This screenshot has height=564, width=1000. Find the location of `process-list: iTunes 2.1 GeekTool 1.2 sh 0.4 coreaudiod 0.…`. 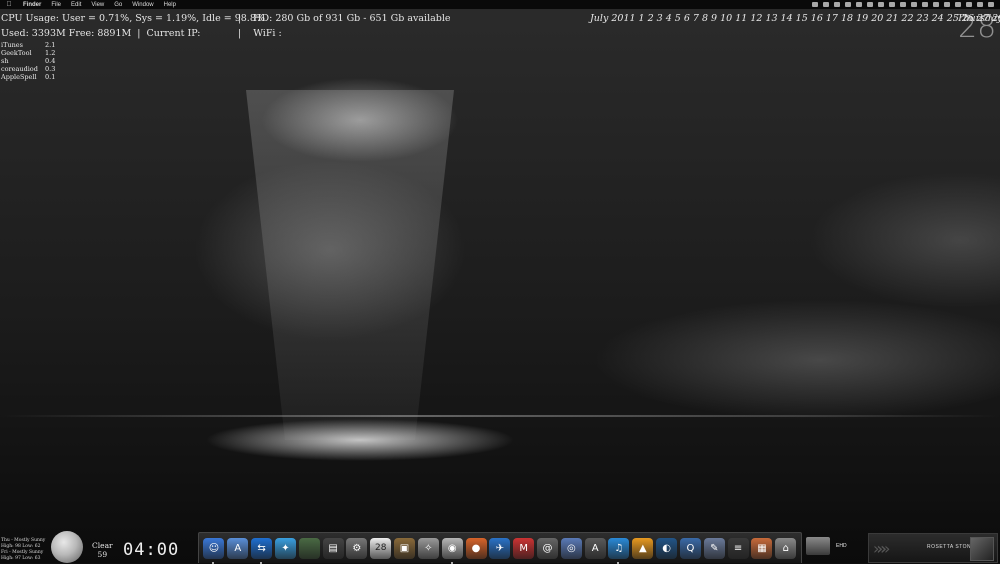

process-list: iTunes 2.1 GeekTool 1.2 sh 0.4 coreaudiod 0.… is located at coordinates (28, 61).